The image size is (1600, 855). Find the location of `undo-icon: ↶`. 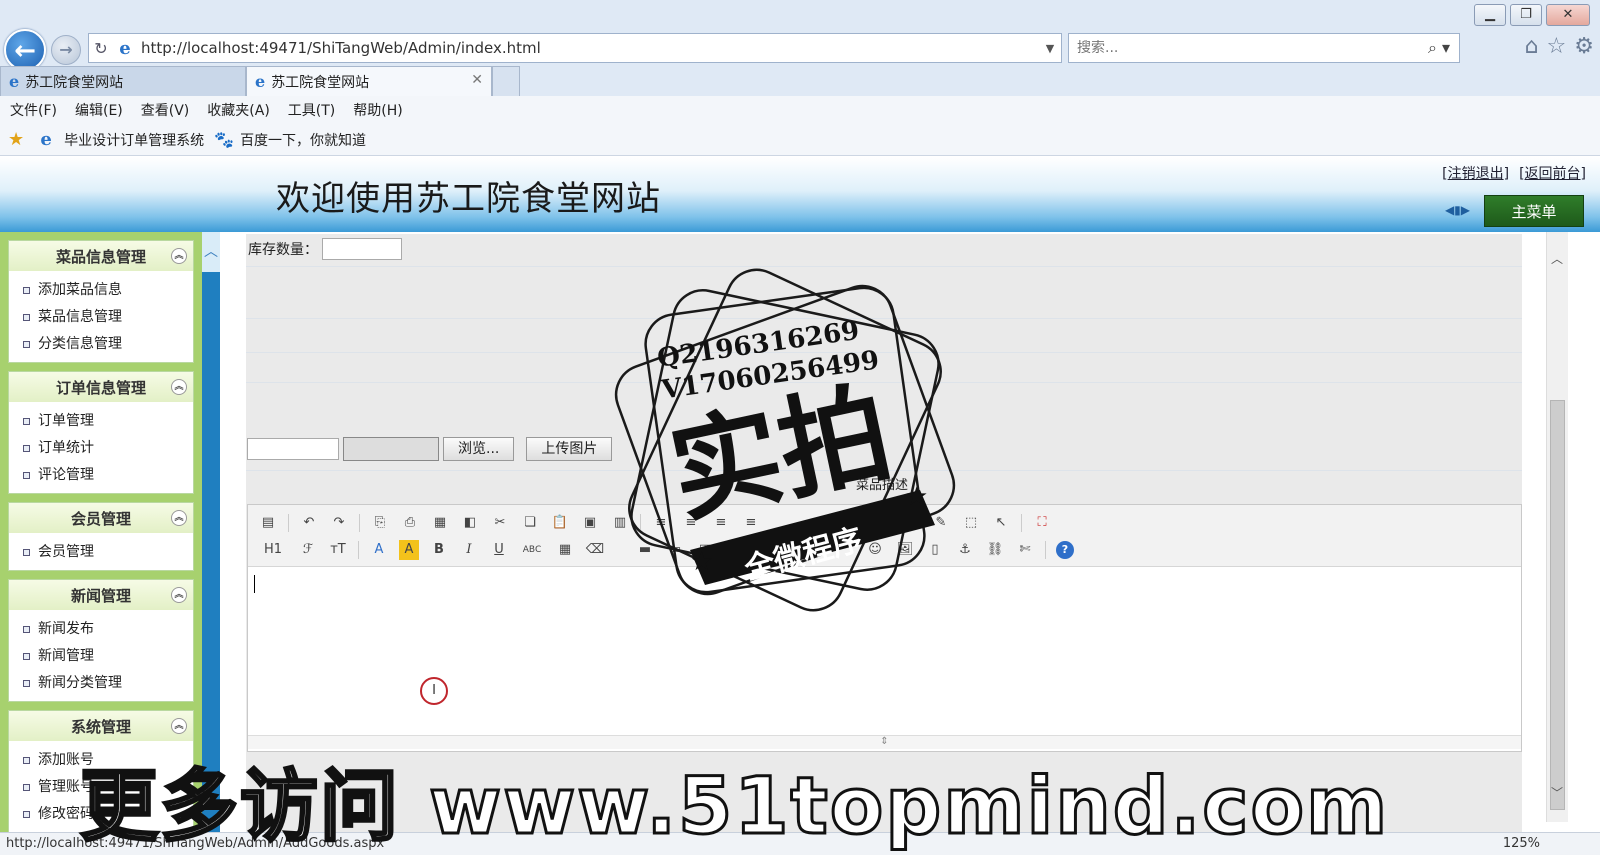

undo-icon: ↶ is located at coordinates (309, 523).